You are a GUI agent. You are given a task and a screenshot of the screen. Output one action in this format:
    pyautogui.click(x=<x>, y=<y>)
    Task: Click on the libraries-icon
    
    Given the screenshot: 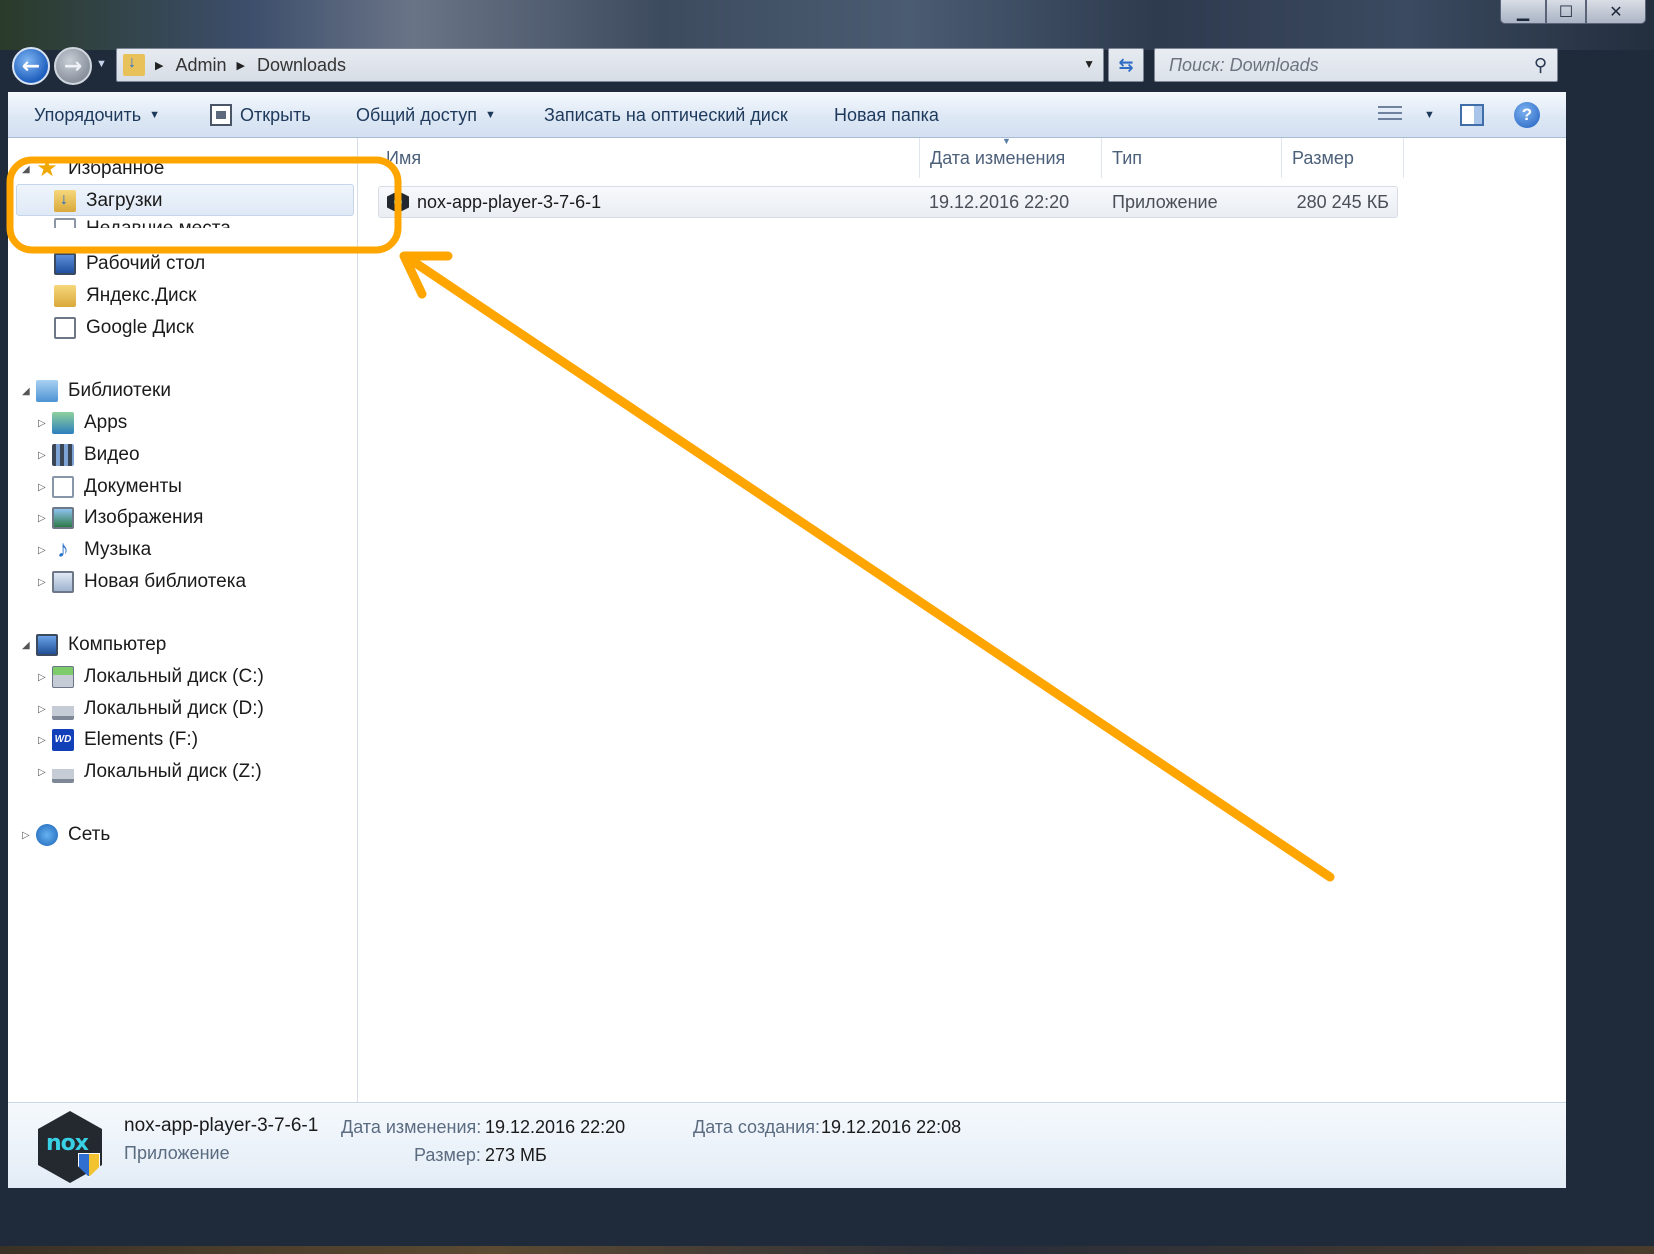 What is the action you would take?
    pyautogui.click(x=47, y=391)
    